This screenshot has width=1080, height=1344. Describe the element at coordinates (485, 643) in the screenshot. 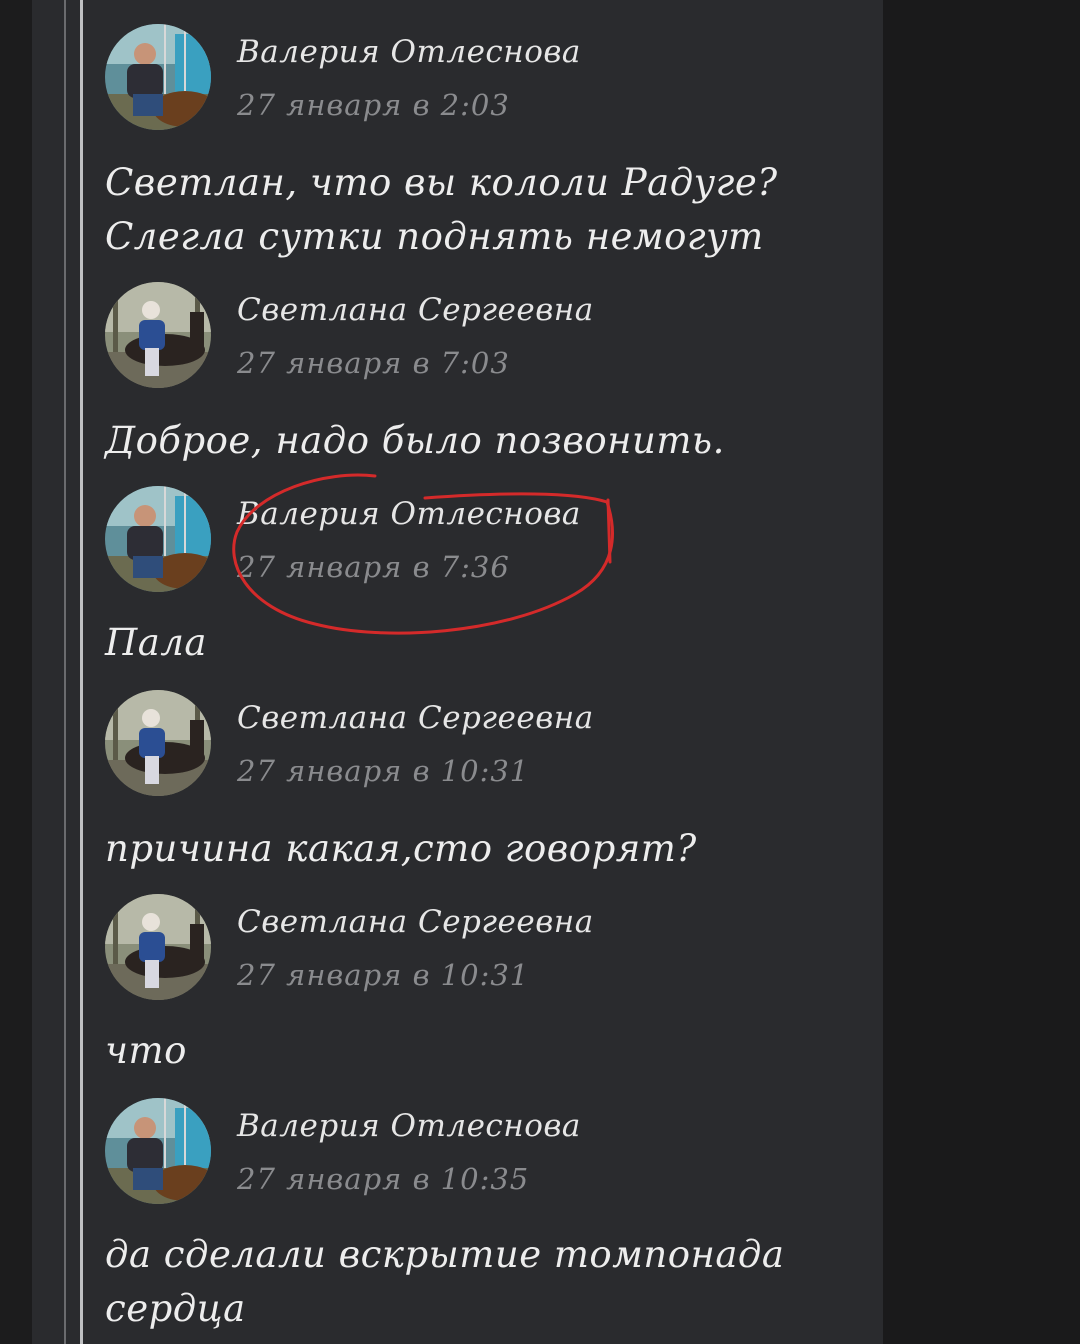

I see `comment-message: Пала` at that location.